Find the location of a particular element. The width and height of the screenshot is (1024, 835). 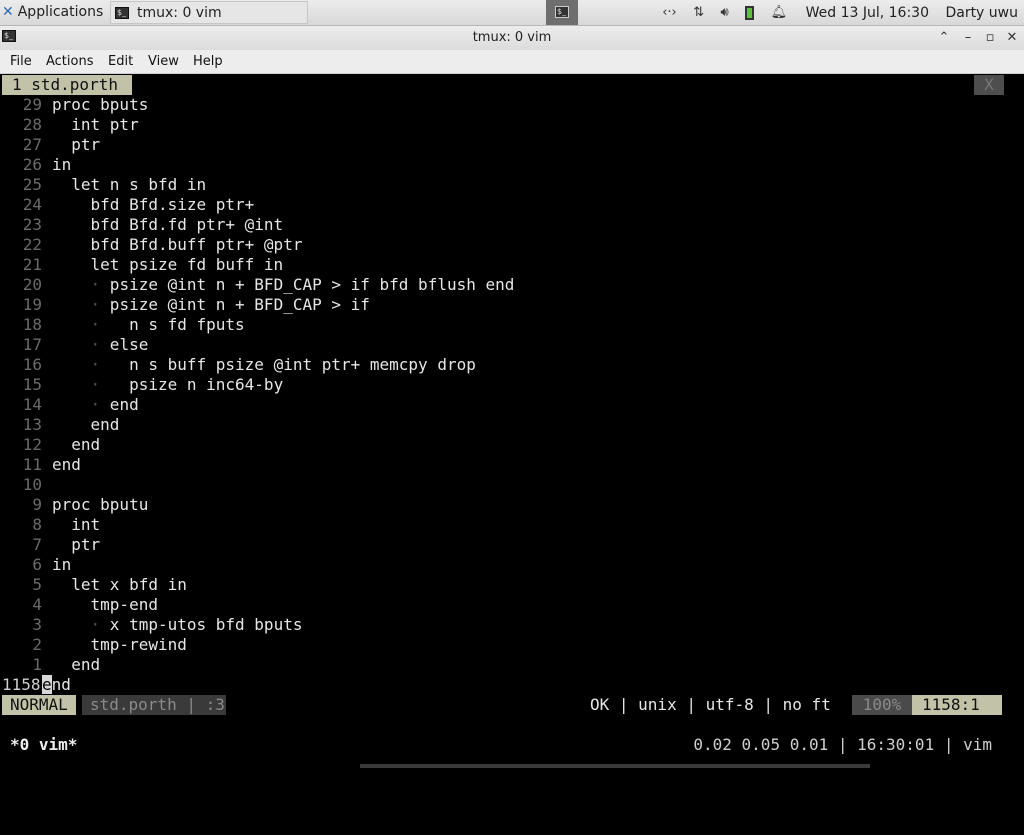

line-number: 22 is located at coordinates (32, 244).